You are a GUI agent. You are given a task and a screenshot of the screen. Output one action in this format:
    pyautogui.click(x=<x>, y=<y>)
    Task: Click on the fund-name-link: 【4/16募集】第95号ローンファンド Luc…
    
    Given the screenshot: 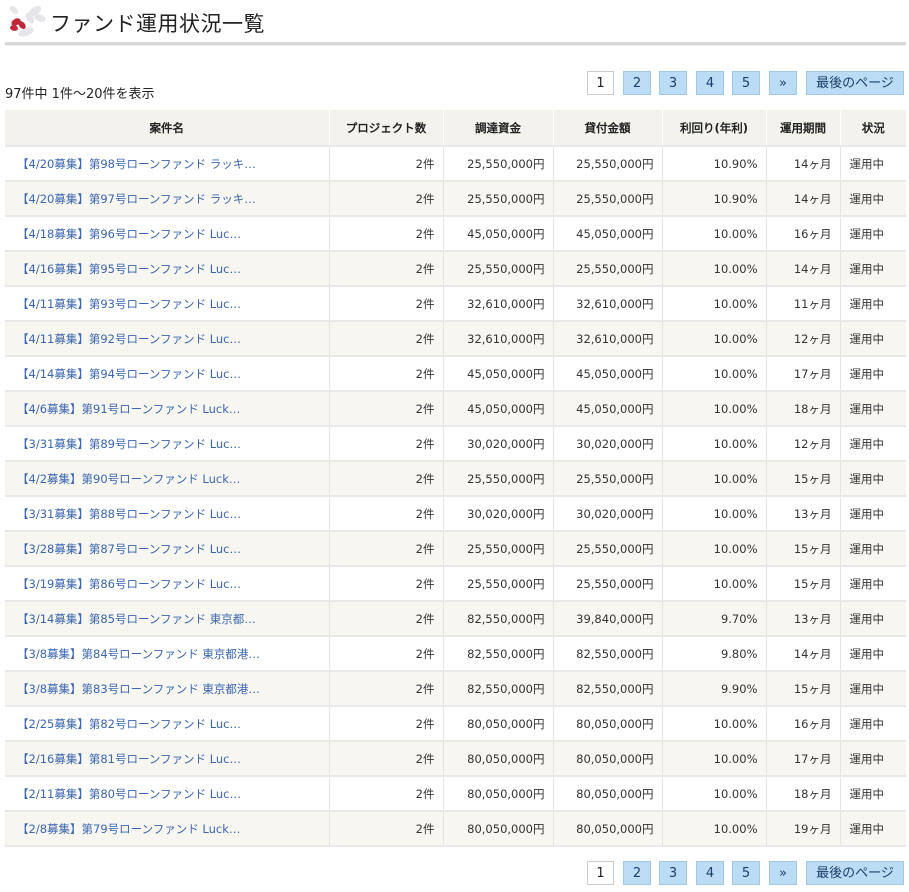 What is the action you would take?
    pyautogui.click(x=167, y=269)
    